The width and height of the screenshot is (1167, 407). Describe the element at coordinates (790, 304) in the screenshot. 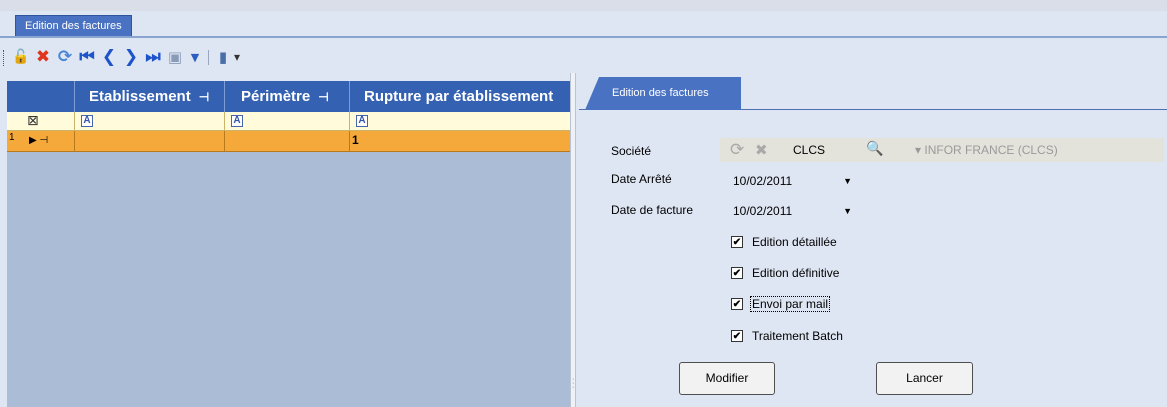

I see `checkbox-label: Envoi par mail` at that location.